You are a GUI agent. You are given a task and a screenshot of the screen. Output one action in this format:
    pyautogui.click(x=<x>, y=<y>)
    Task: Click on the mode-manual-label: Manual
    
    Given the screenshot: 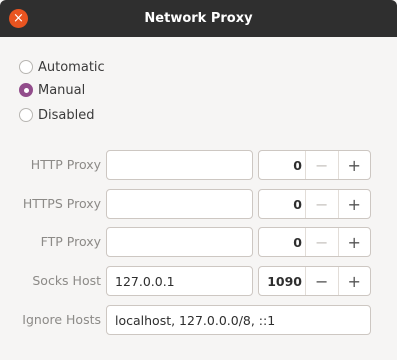 What is the action you would take?
    pyautogui.click(x=62, y=90)
    